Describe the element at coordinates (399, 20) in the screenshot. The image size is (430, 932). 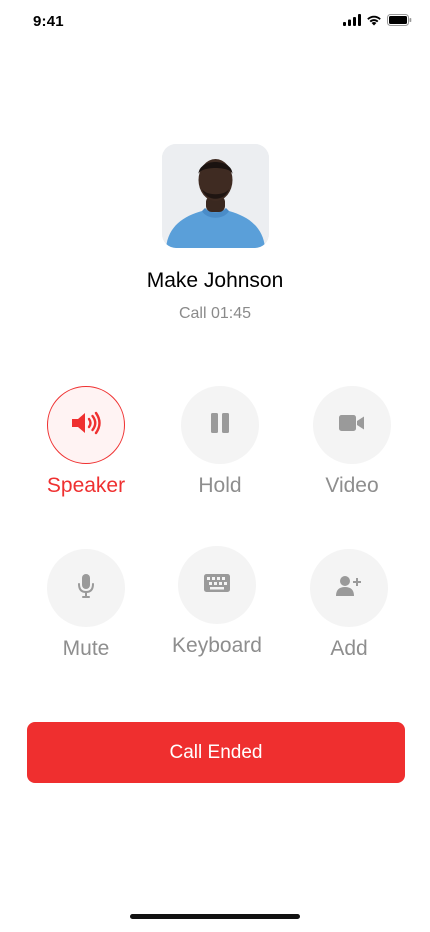
I see `battery-icon` at that location.